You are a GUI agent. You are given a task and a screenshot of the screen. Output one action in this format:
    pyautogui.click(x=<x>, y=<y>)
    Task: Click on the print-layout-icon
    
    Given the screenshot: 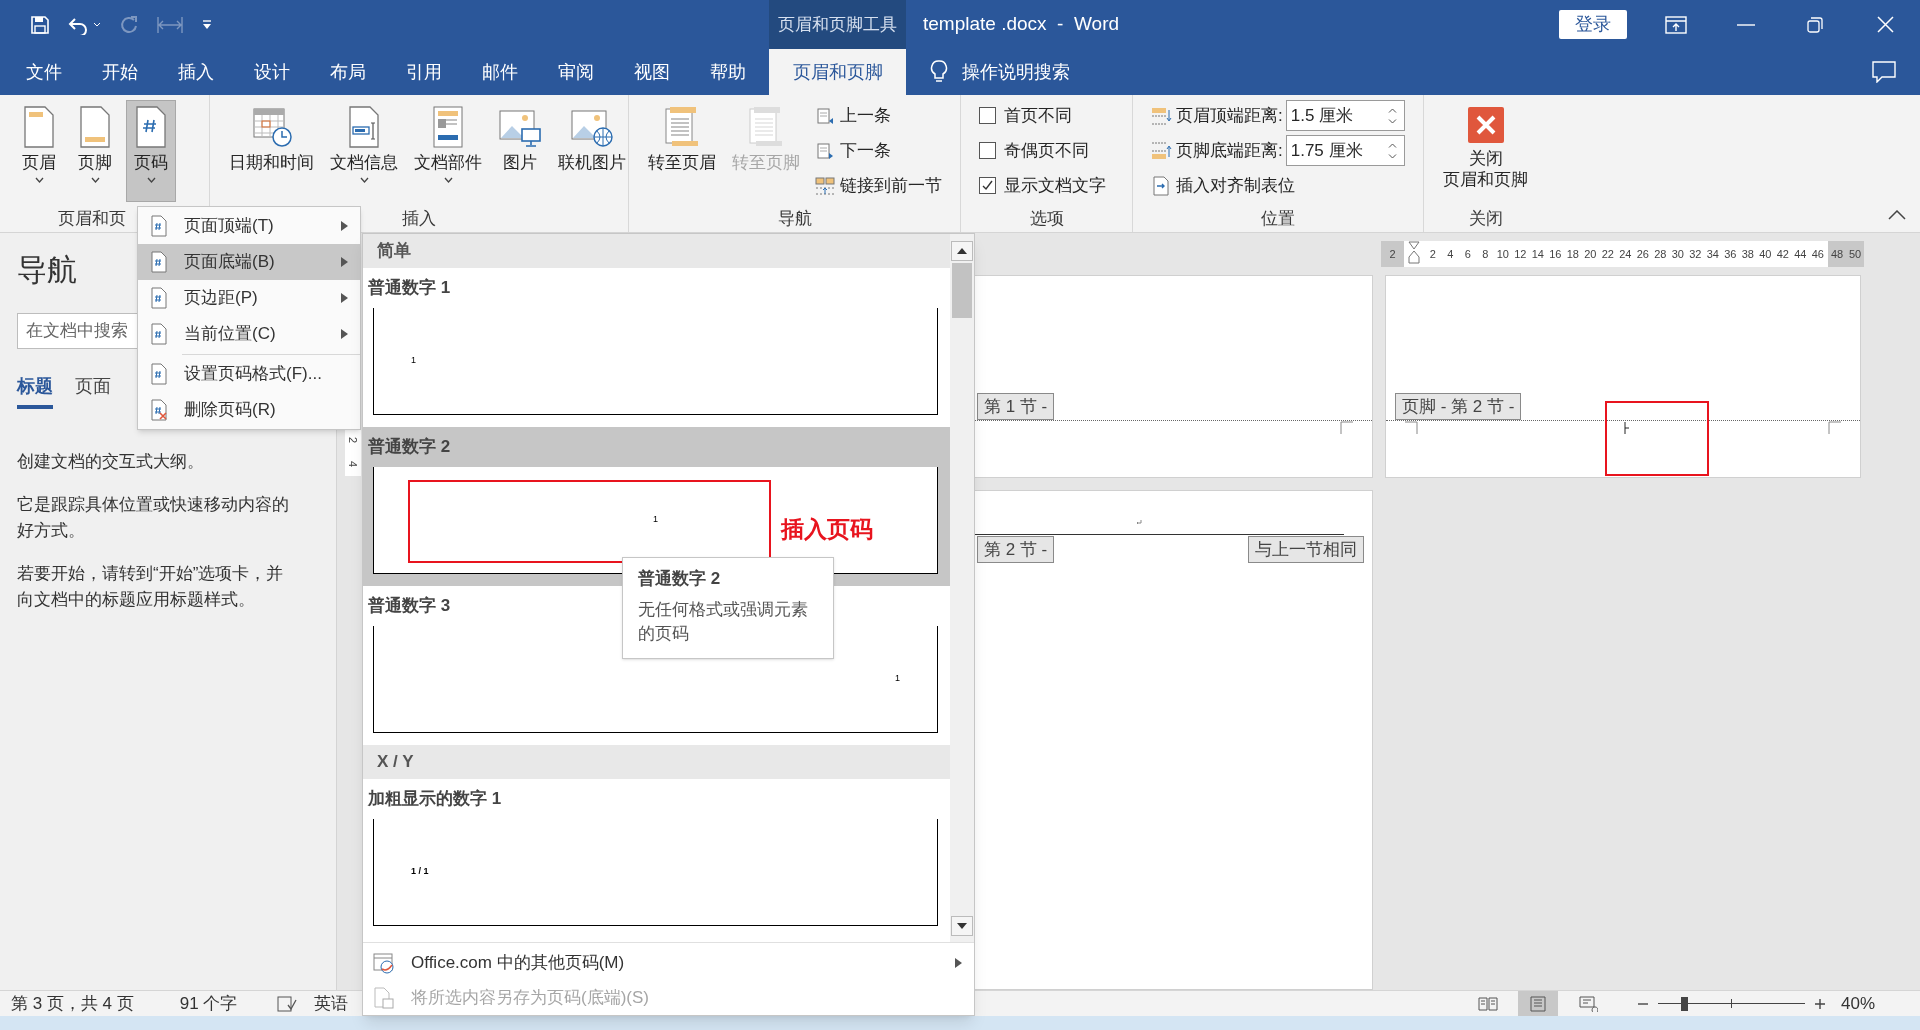 What is the action you would take?
    pyautogui.click(x=1537, y=1003)
    